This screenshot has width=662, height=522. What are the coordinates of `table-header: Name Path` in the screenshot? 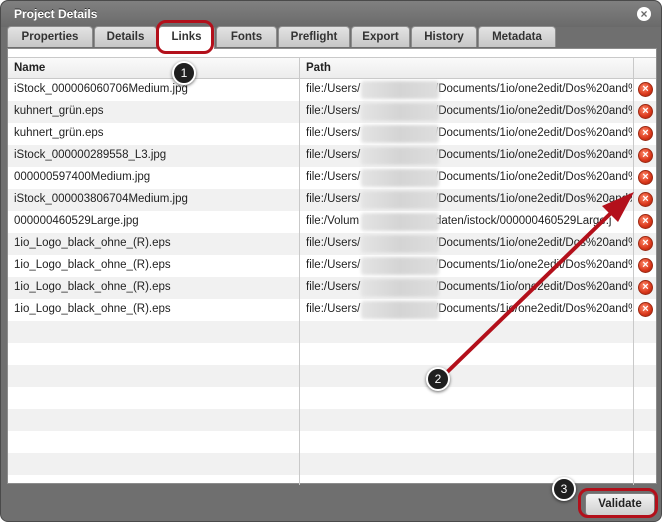 It's located at (332, 68).